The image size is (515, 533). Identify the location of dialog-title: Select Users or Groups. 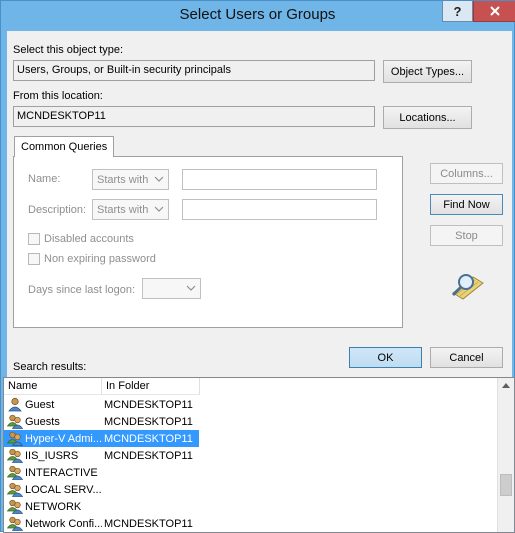
(257, 14).